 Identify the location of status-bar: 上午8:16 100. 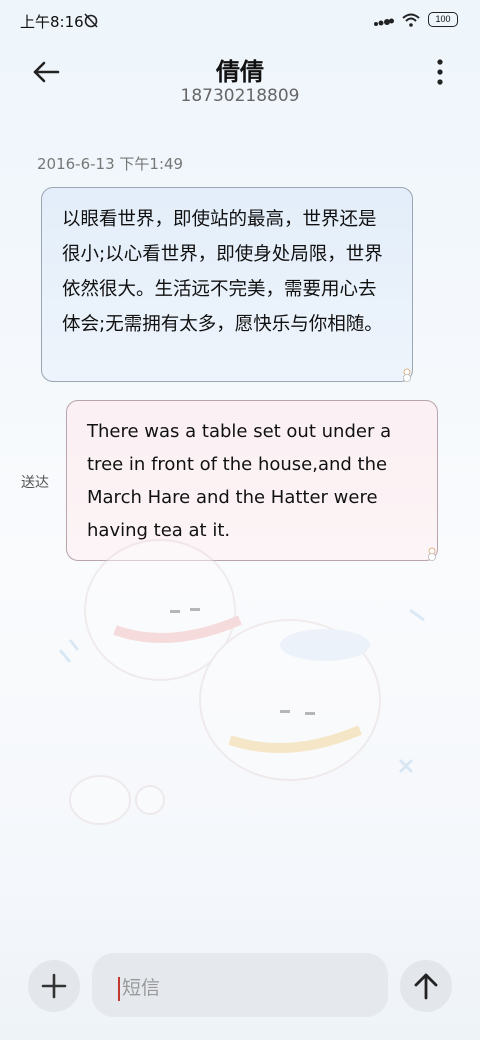
(240, 20).